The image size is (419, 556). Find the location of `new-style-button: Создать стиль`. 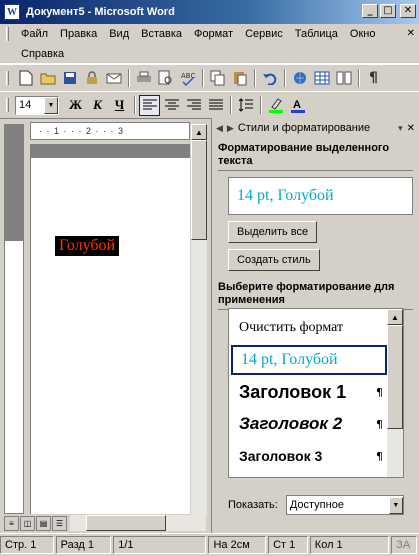

new-style-button: Создать стиль is located at coordinates (274, 260).